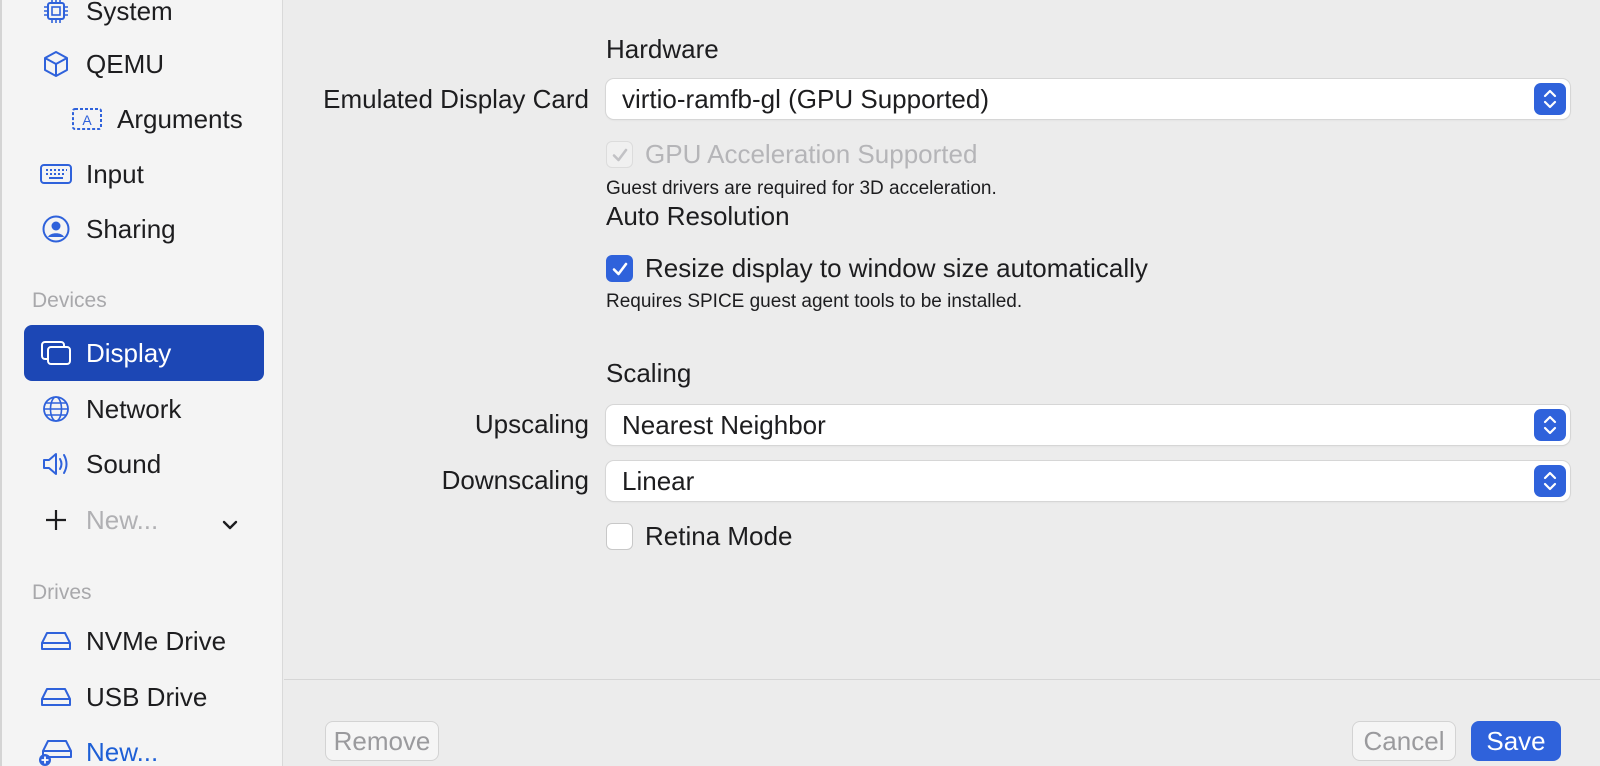  Describe the element at coordinates (382, 741) in the screenshot. I see `remove-button: Remove` at that location.